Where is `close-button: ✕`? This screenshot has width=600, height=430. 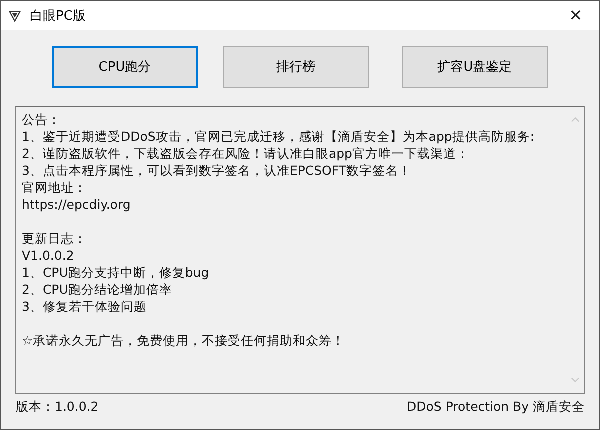
close-button: ✕ is located at coordinates (576, 15).